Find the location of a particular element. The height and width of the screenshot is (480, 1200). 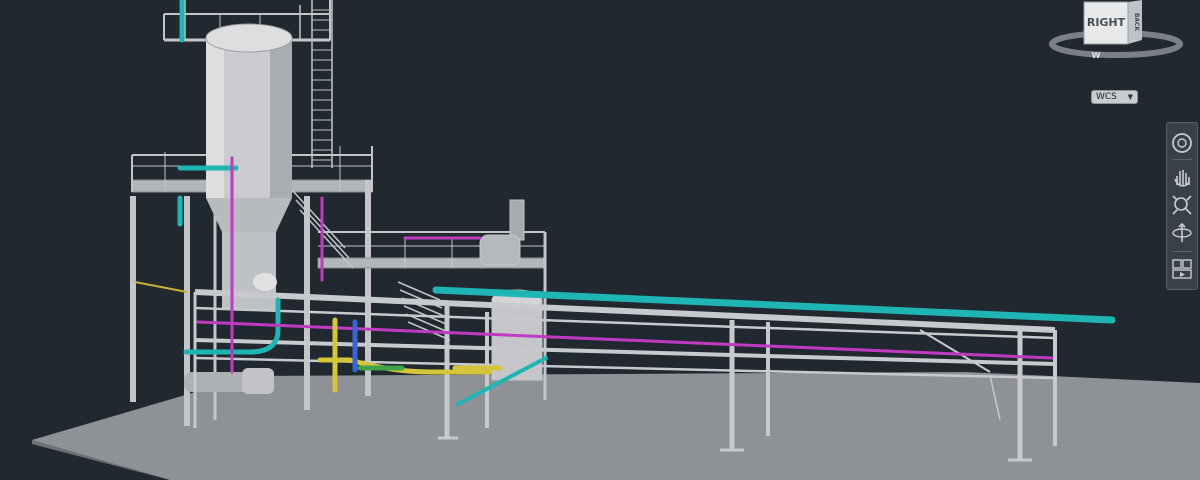

navigation-bar is located at coordinates (1182, 206).